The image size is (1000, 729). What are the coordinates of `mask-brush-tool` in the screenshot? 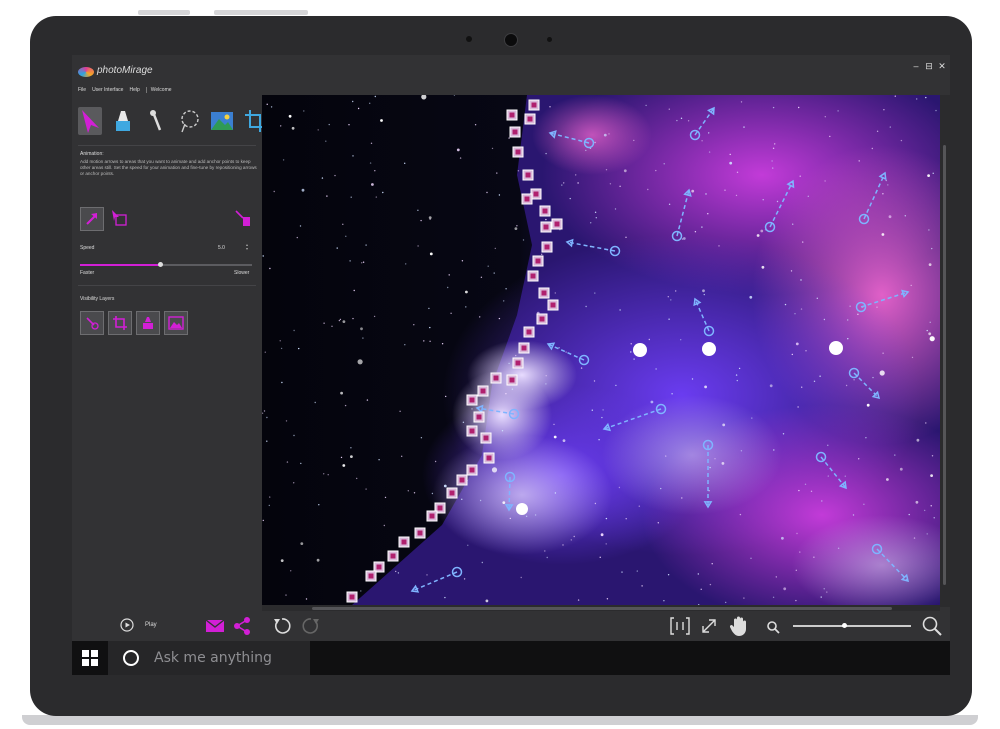 It's located at (123, 121).